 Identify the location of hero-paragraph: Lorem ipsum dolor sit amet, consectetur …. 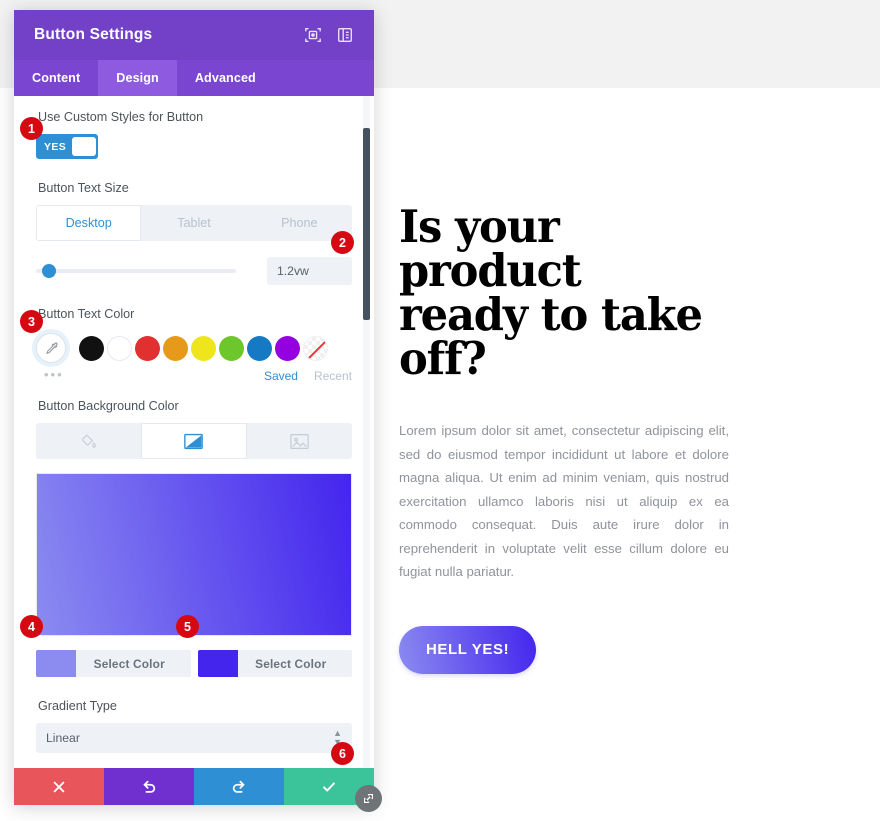
(564, 501).